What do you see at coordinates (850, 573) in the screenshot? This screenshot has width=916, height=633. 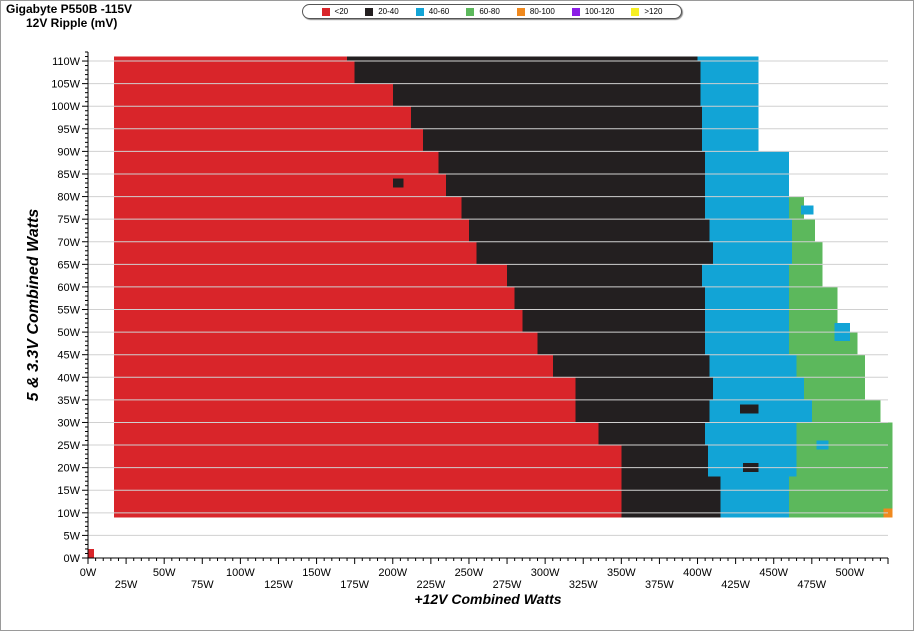 I see `x-tick-label: 500W` at bounding box center [850, 573].